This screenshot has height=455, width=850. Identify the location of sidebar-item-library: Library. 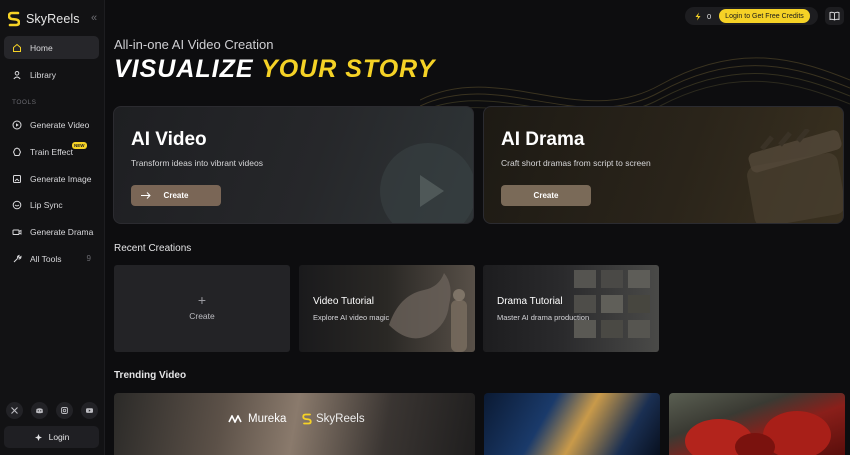
(51, 74).